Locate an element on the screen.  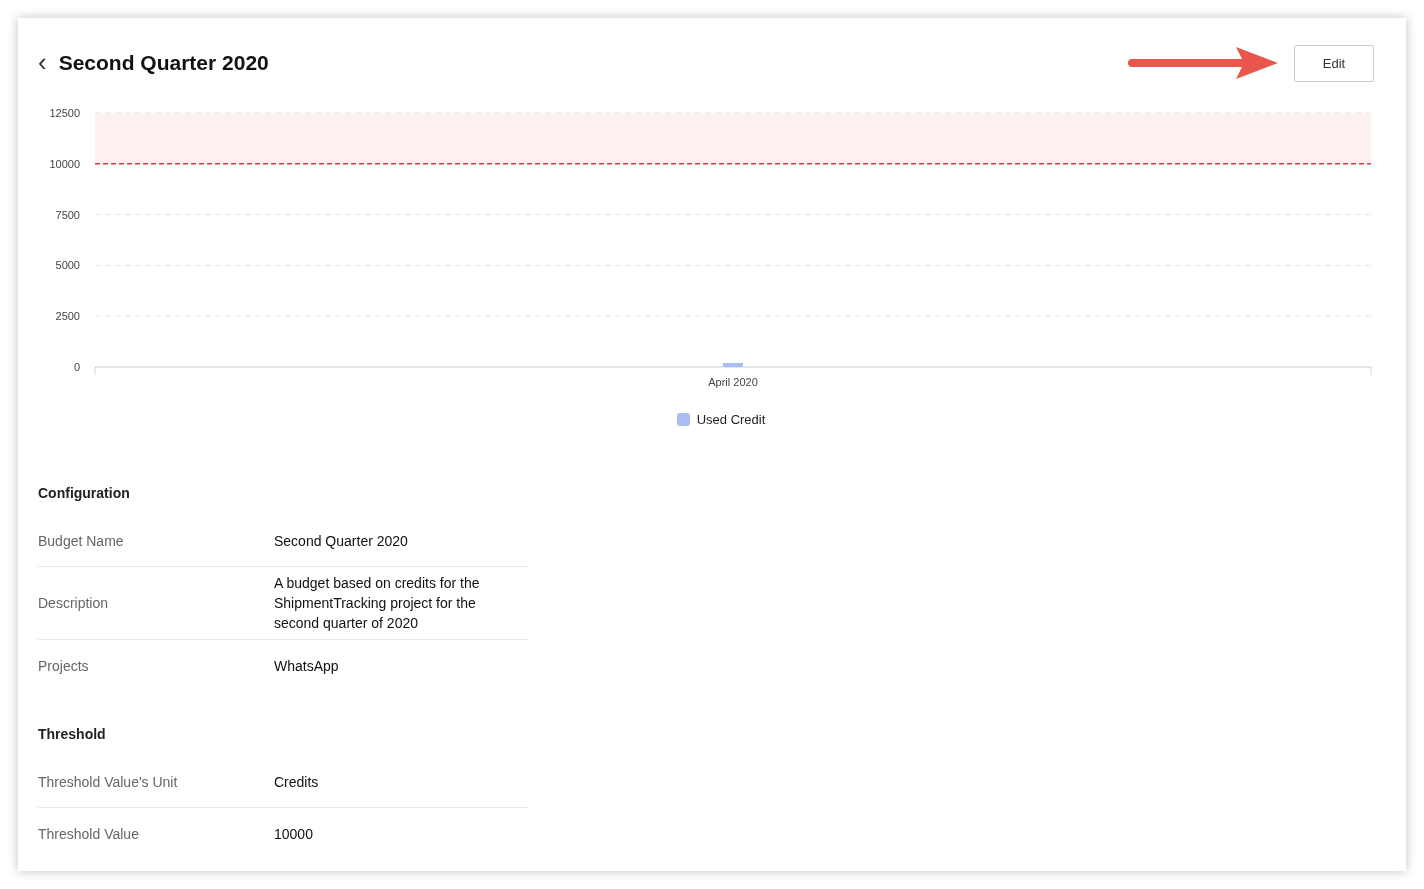
section-title: Threshold is located at coordinates (72, 734).